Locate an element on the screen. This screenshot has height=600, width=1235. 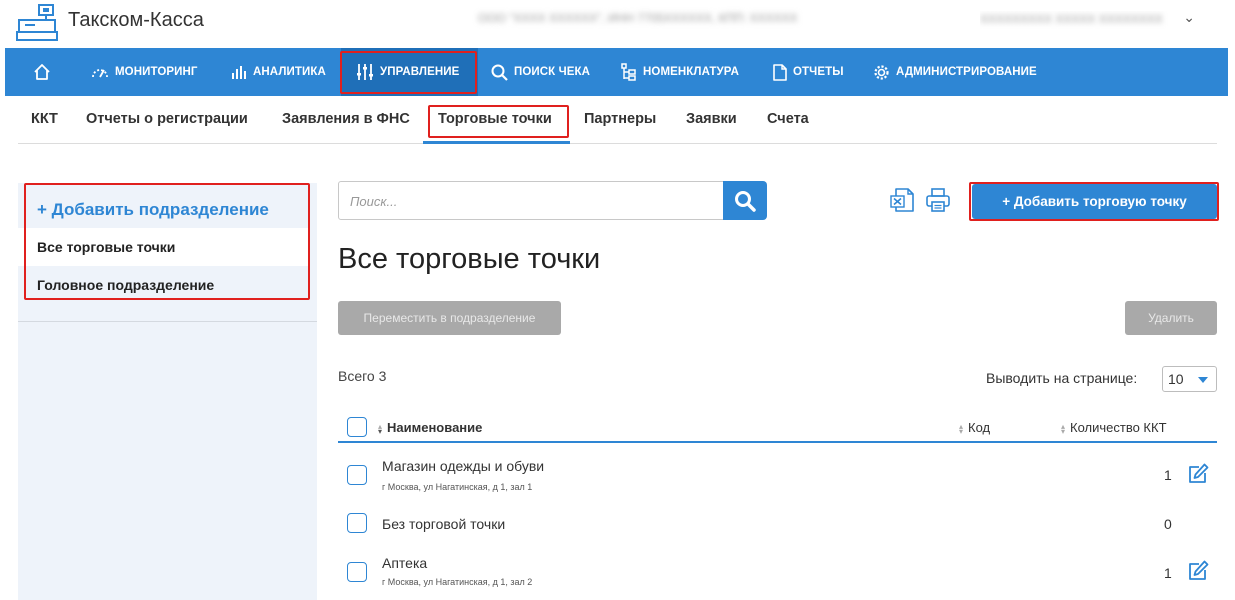
column-header-name: ▴ ▾ Наименование is located at coordinates (429, 427).